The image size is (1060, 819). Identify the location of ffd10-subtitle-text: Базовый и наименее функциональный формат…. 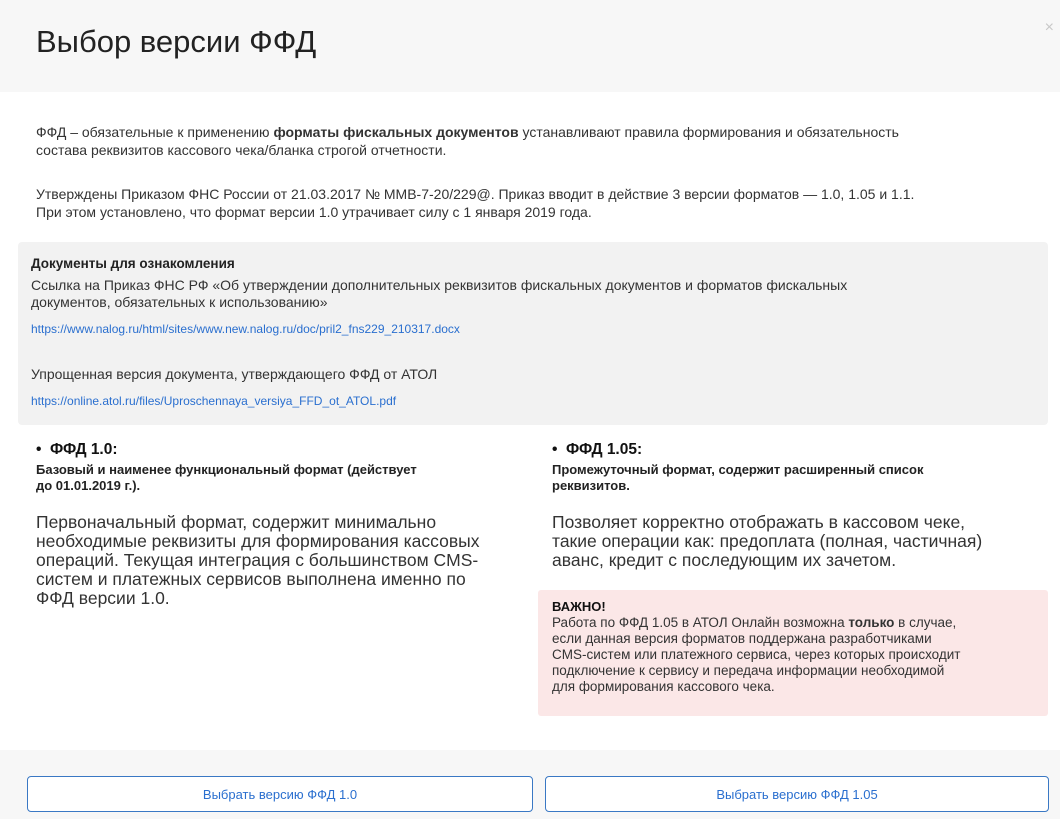
(226, 469).